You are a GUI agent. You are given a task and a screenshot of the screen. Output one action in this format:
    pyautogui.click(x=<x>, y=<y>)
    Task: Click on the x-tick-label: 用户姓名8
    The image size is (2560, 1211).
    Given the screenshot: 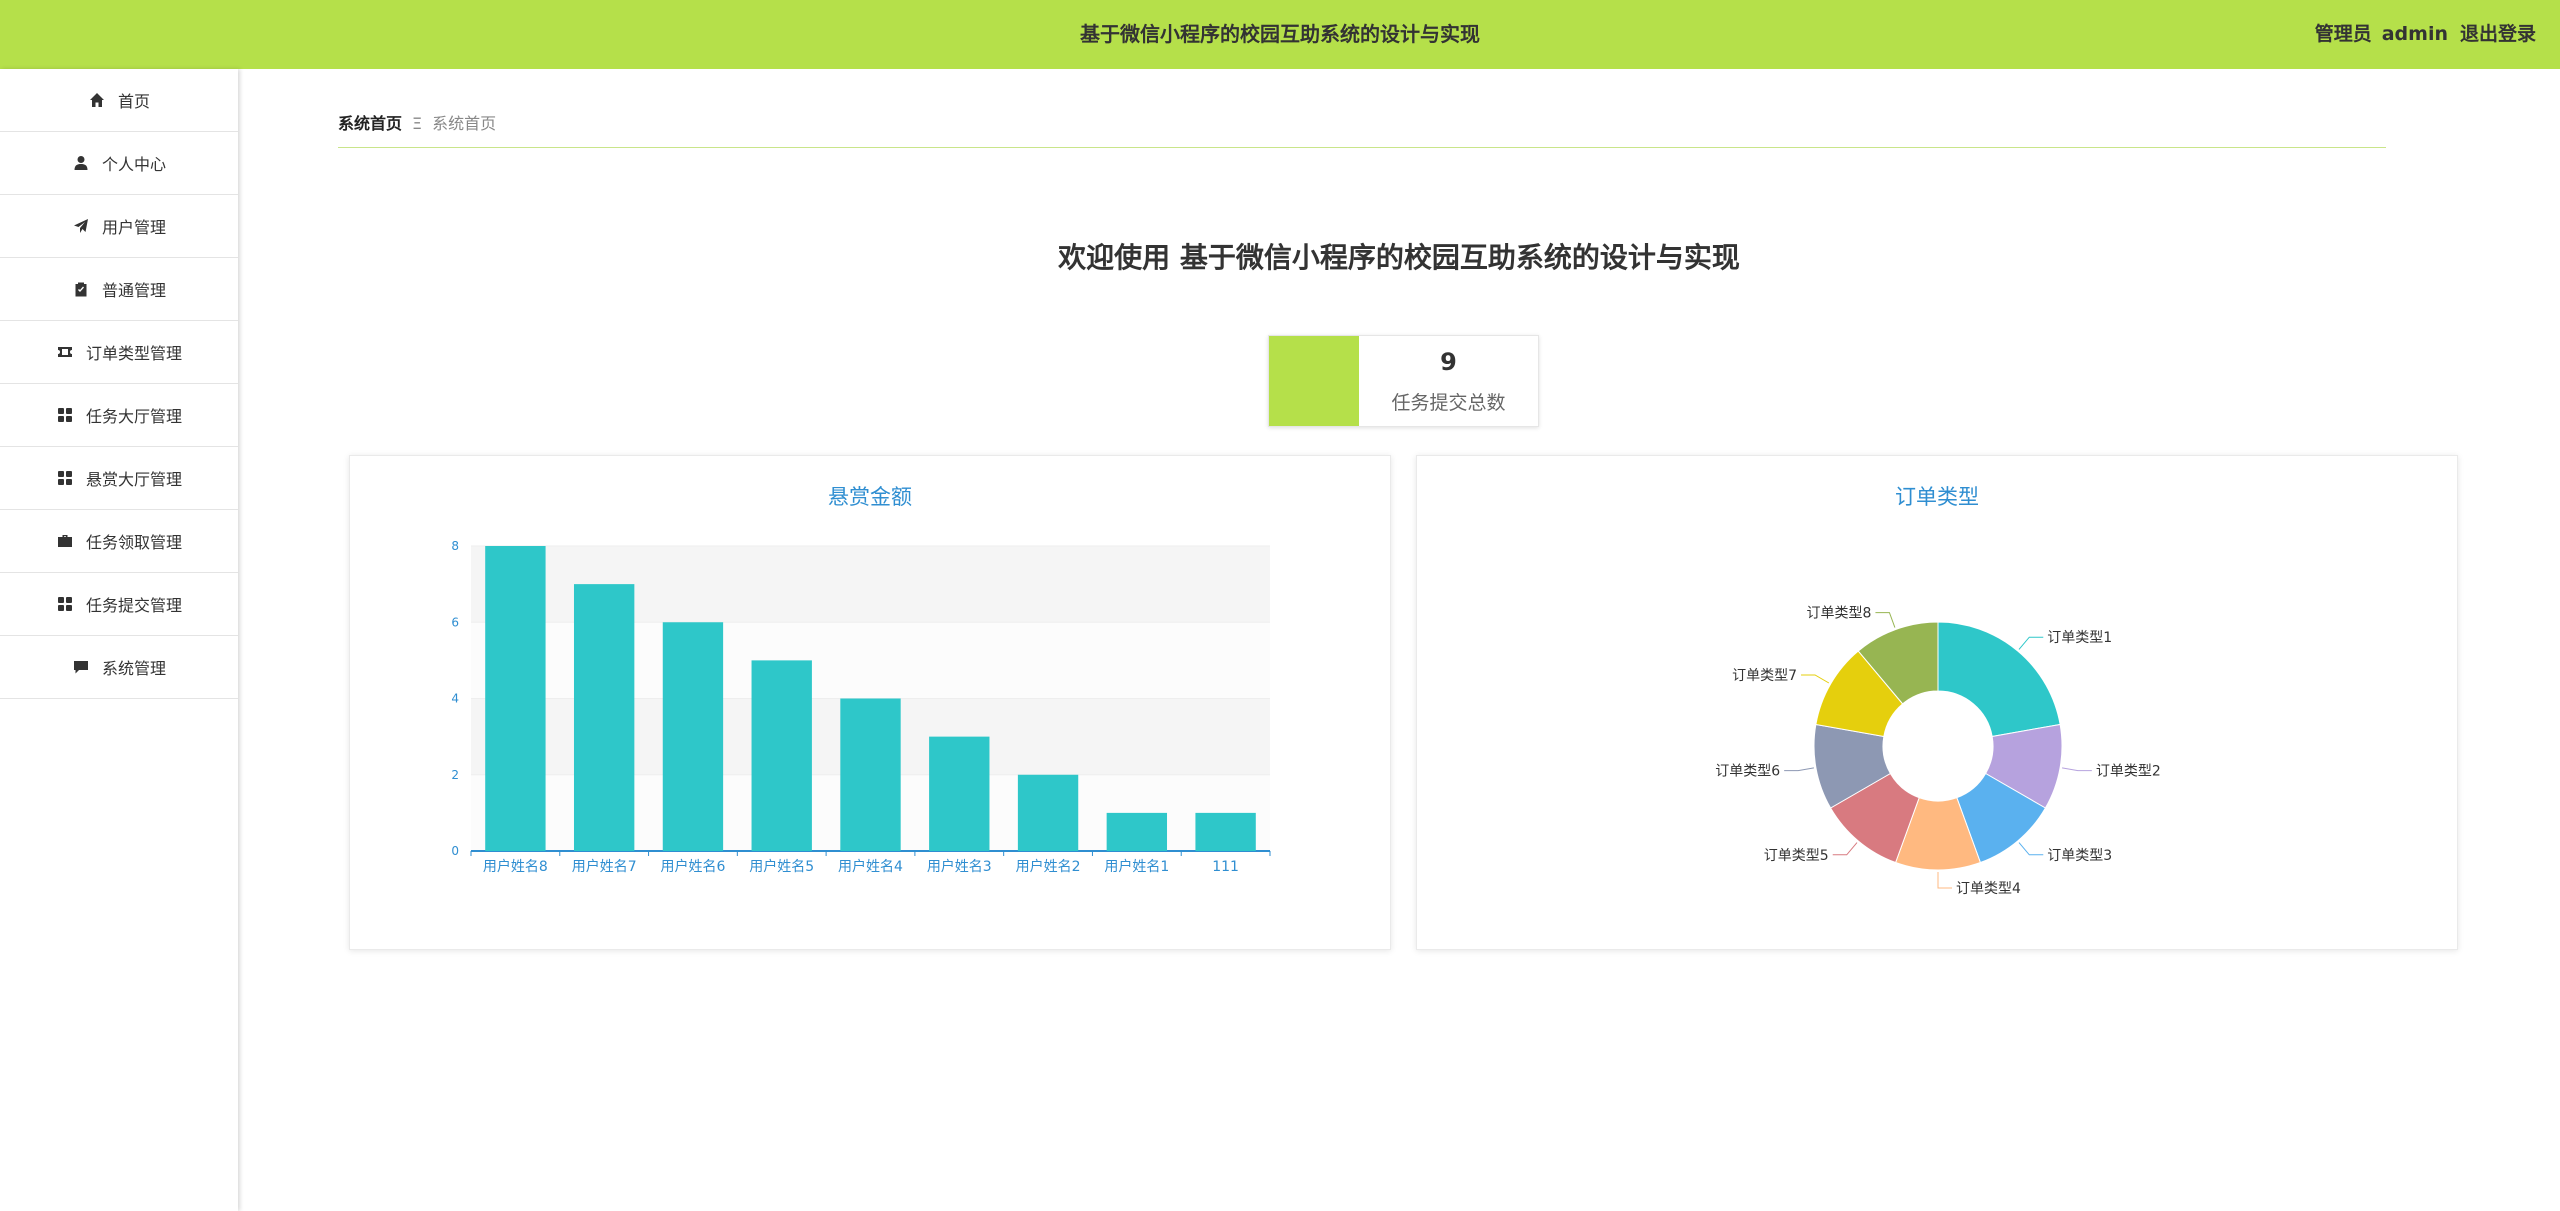 What is the action you would take?
    pyautogui.click(x=515, y=866)
    